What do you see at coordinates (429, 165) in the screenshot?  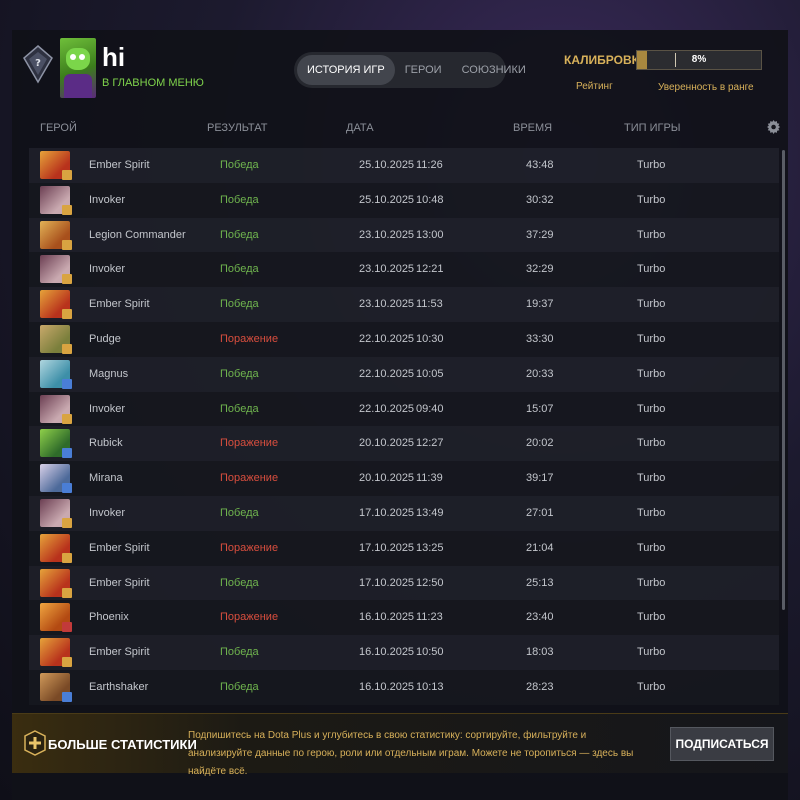 I see `match-time: 11:26` at bounding box center [429, 165].